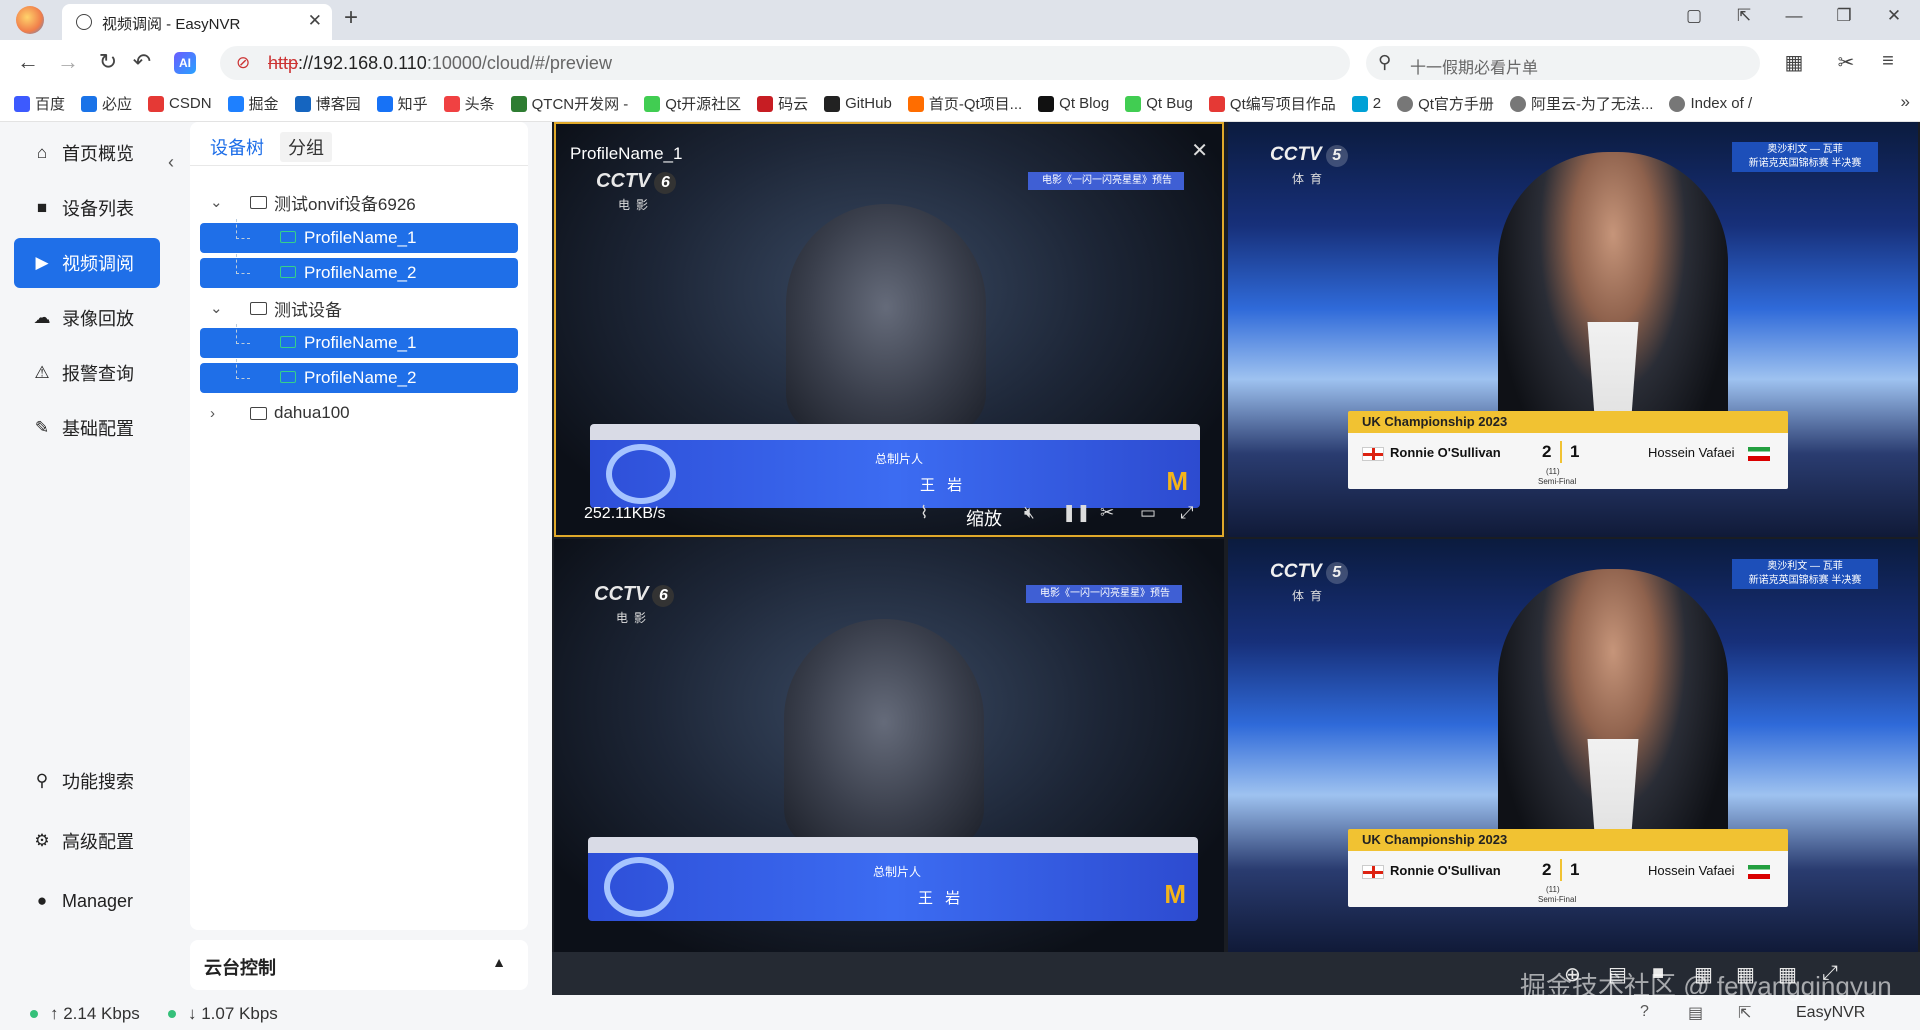 The width and height of the screenshot is (1920, 1030). What do you see at coordinates (1563, 63) in the screenshot?
I see `browser-search-box: ⚲ 十一假期必看片单` at bounding box center [1563, 63].